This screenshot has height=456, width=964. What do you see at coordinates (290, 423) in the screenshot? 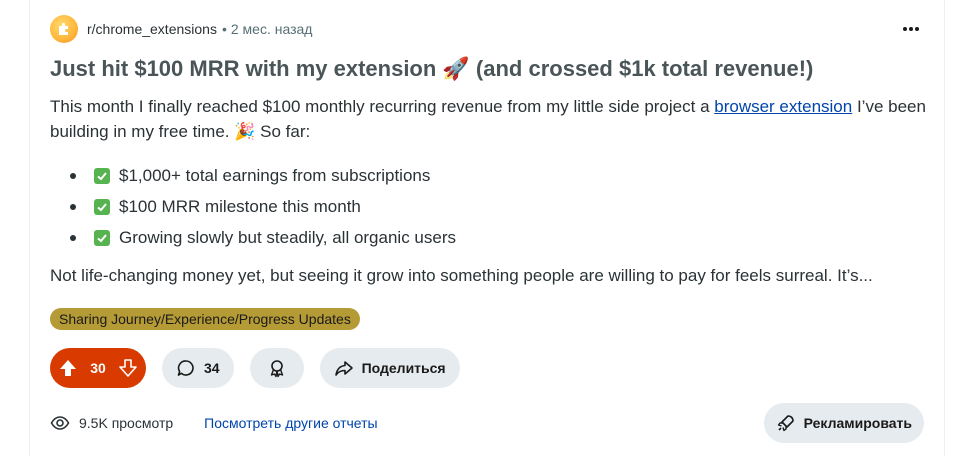
I see `other-reports-link: Посмотреть другие отчеты` at bounding box center [290, 423].